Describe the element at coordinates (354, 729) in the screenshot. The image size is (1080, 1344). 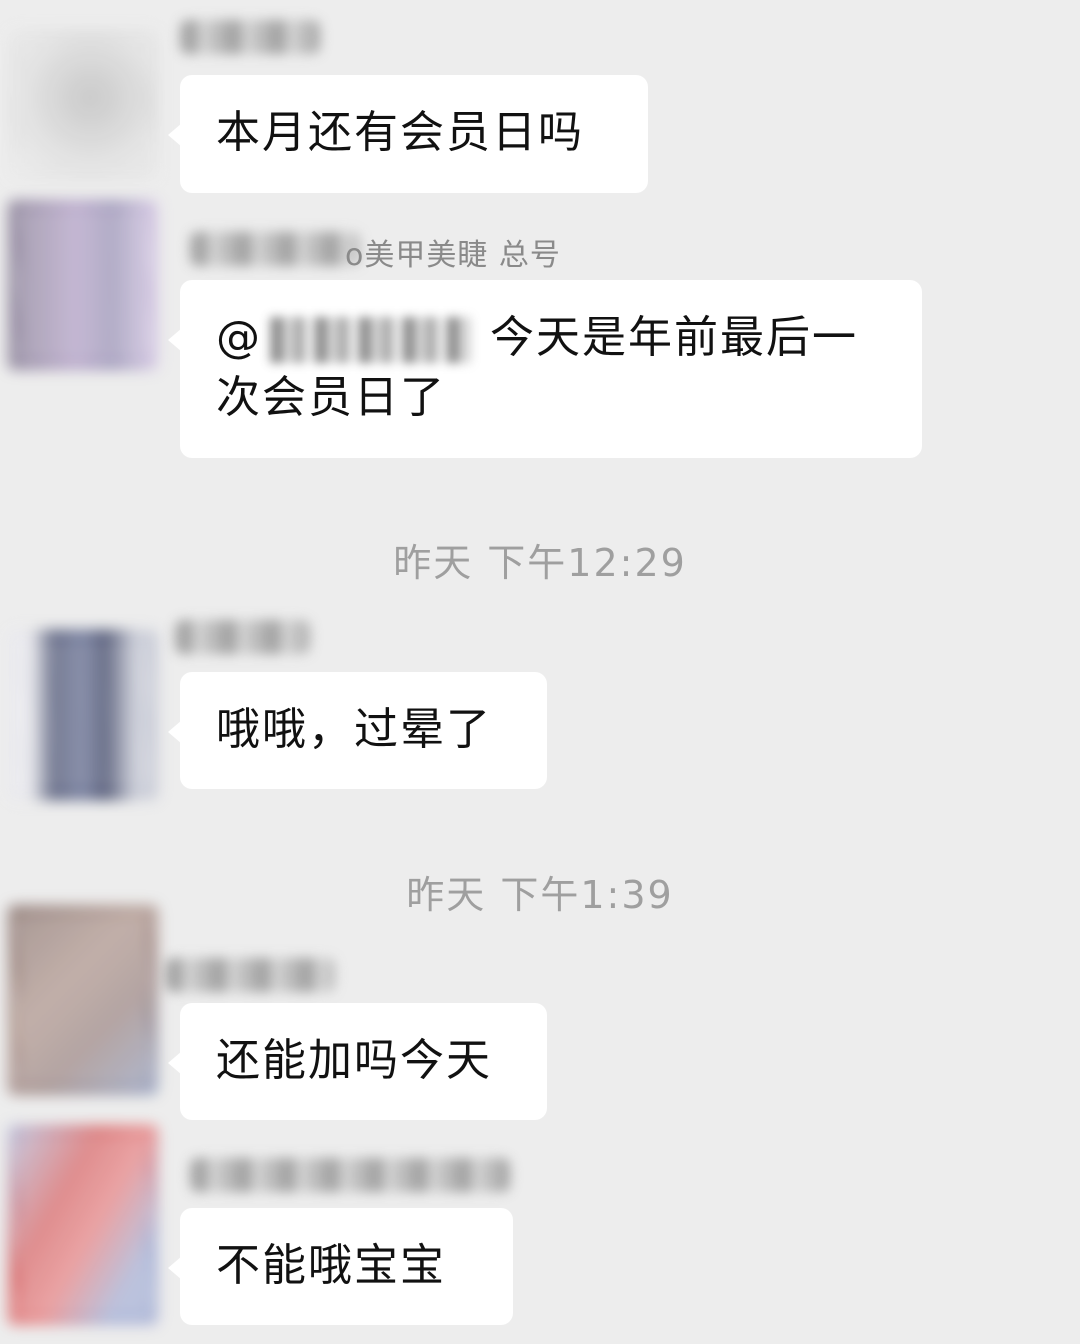
I see `message-text: 哦哦，过晕了` at that location.